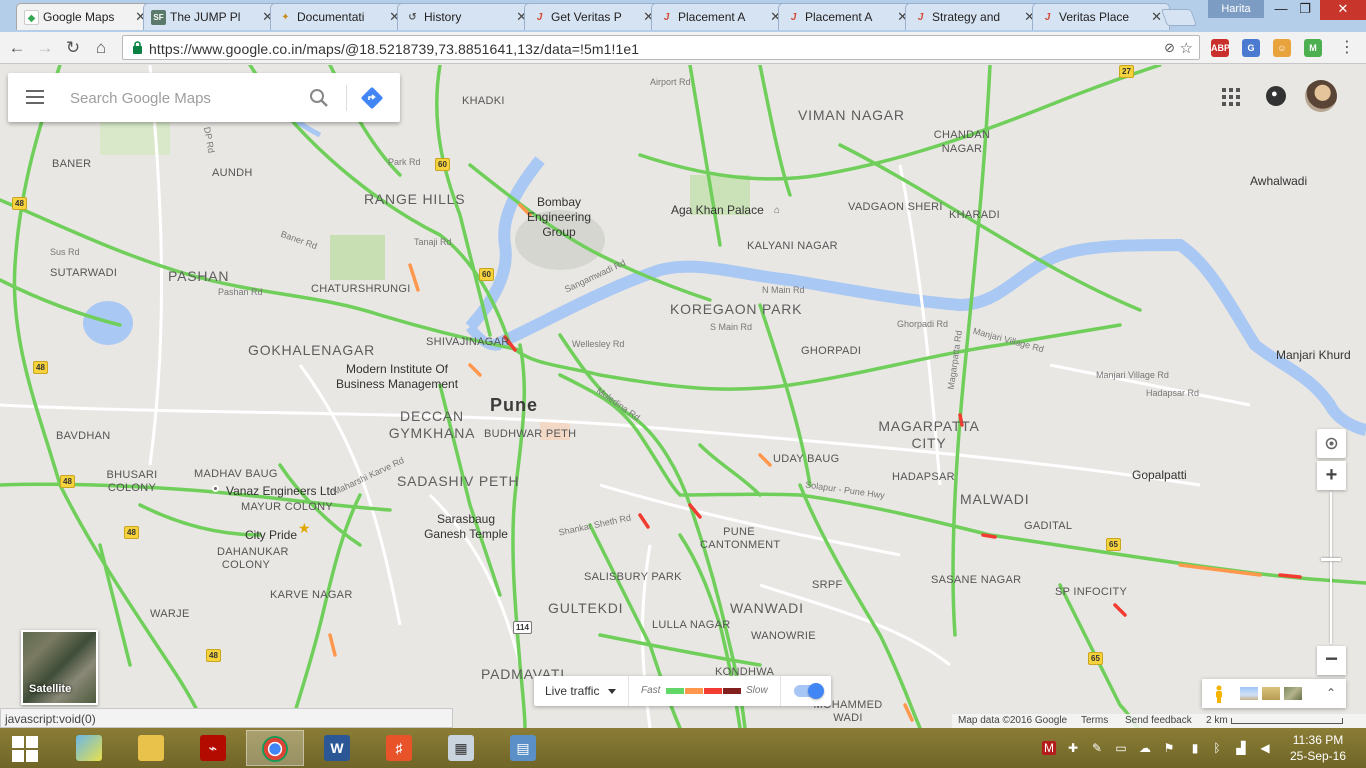 Image resolution: width=1366 pixels, height=768 pixels. I want to click on satellite-thumb-icon, so click(1293, 693).